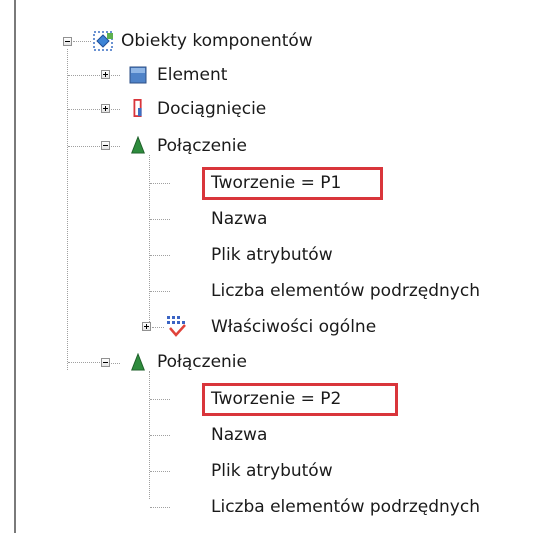  Describe the element at coordinates (274, 75) in the screenshot. I see `tree-item-element: Element` at that location.